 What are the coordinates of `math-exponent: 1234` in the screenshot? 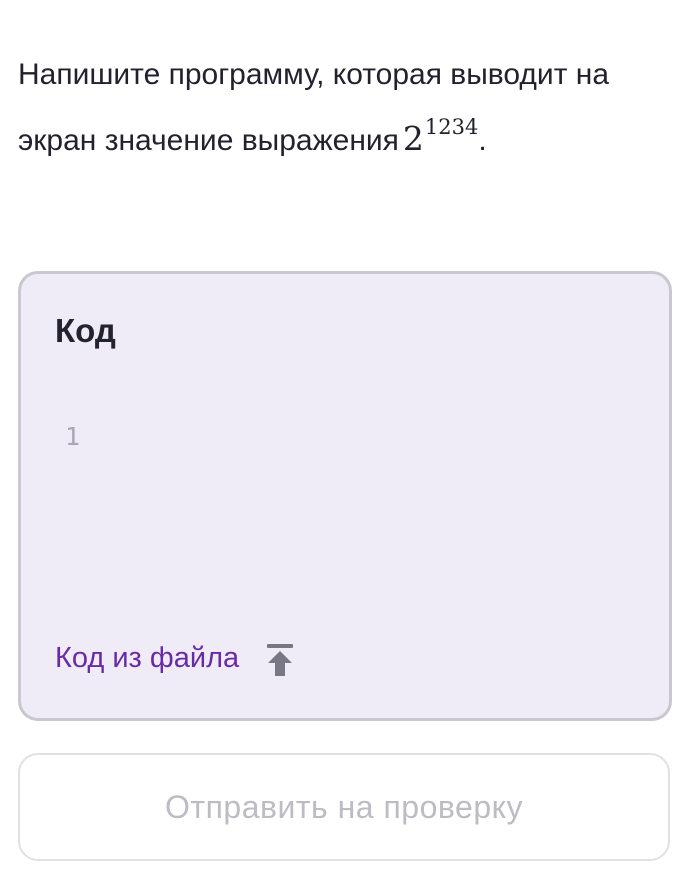 It's located at (451, 127).